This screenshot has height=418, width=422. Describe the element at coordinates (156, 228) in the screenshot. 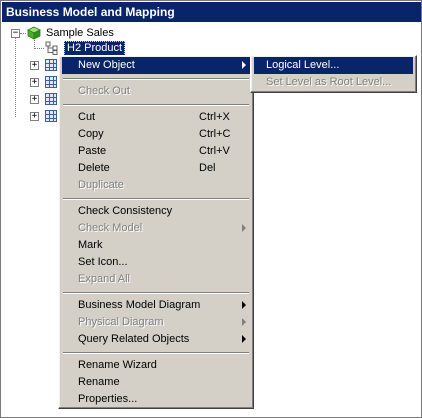

I see `menu-item-check-model: Check Model` at that location.